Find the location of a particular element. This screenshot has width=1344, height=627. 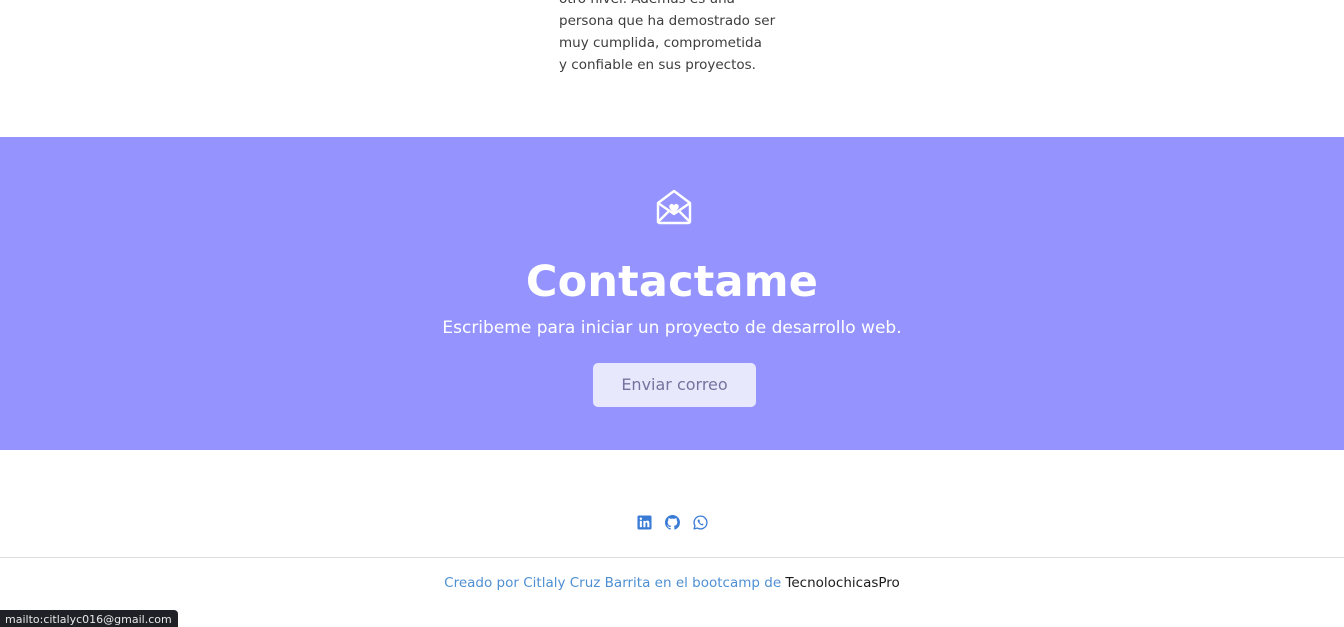

send-email-button: Enviar correo is located at coordinates (674, 385).